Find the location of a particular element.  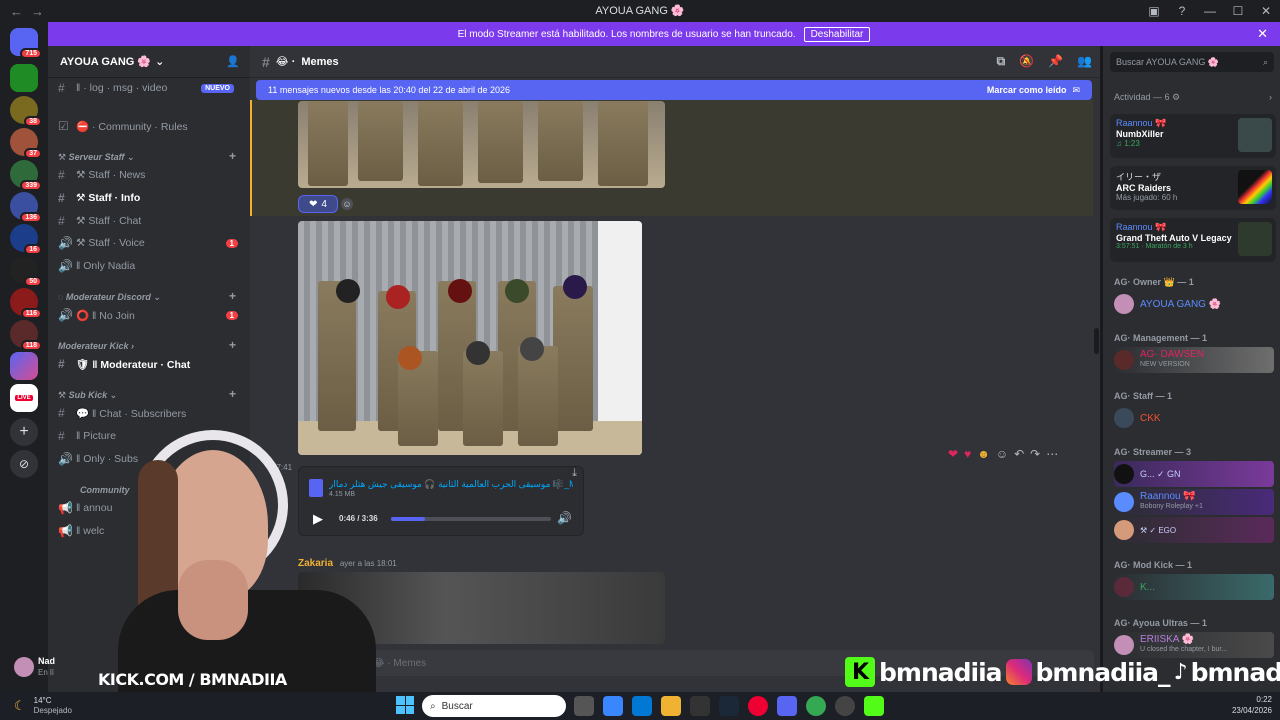

member-group-label: AG· Mod Kick — 1 is located at coordinates (1153, 565).